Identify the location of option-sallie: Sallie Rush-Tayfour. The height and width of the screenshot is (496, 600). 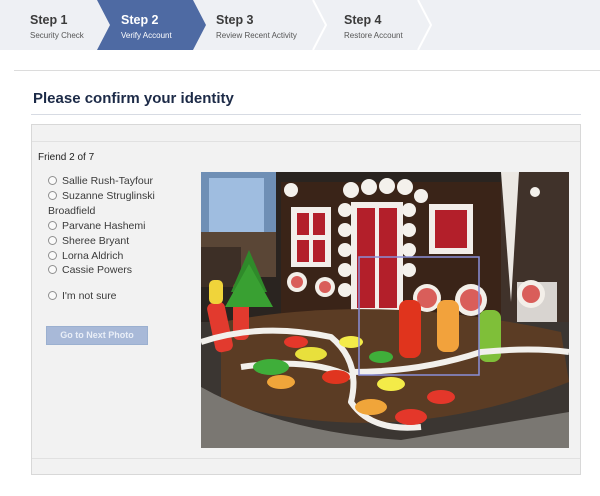
(100, 181).